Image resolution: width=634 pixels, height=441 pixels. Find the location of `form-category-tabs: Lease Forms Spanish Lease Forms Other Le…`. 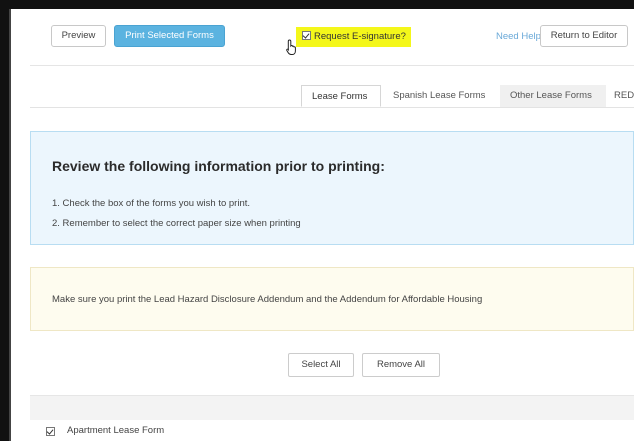

form-category-tabs: Lease Forms Spanish Lease Forms Other Le… is located at coordinates (332, 96).